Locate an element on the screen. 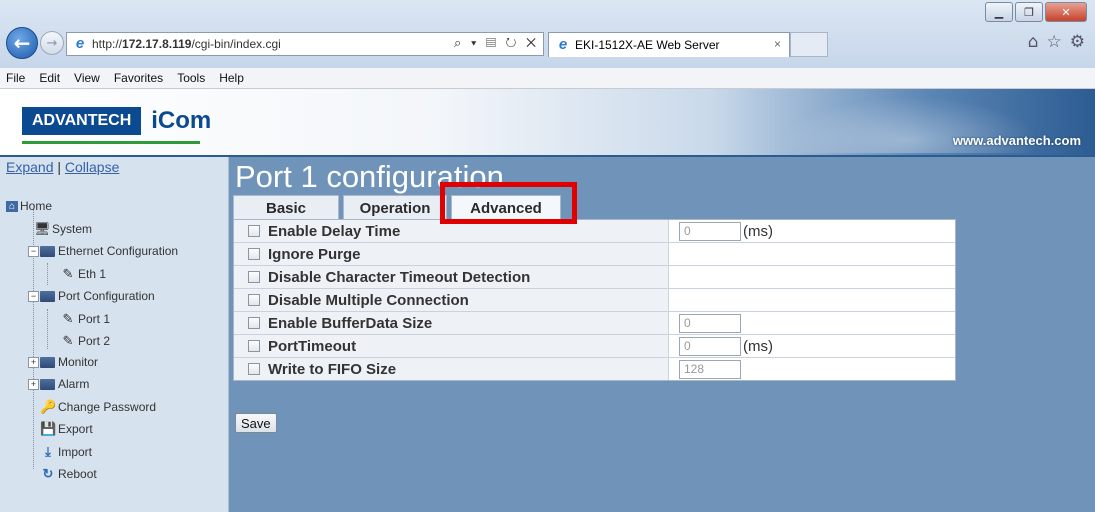  expand-link: Expand is located at coordinates (29, 167).